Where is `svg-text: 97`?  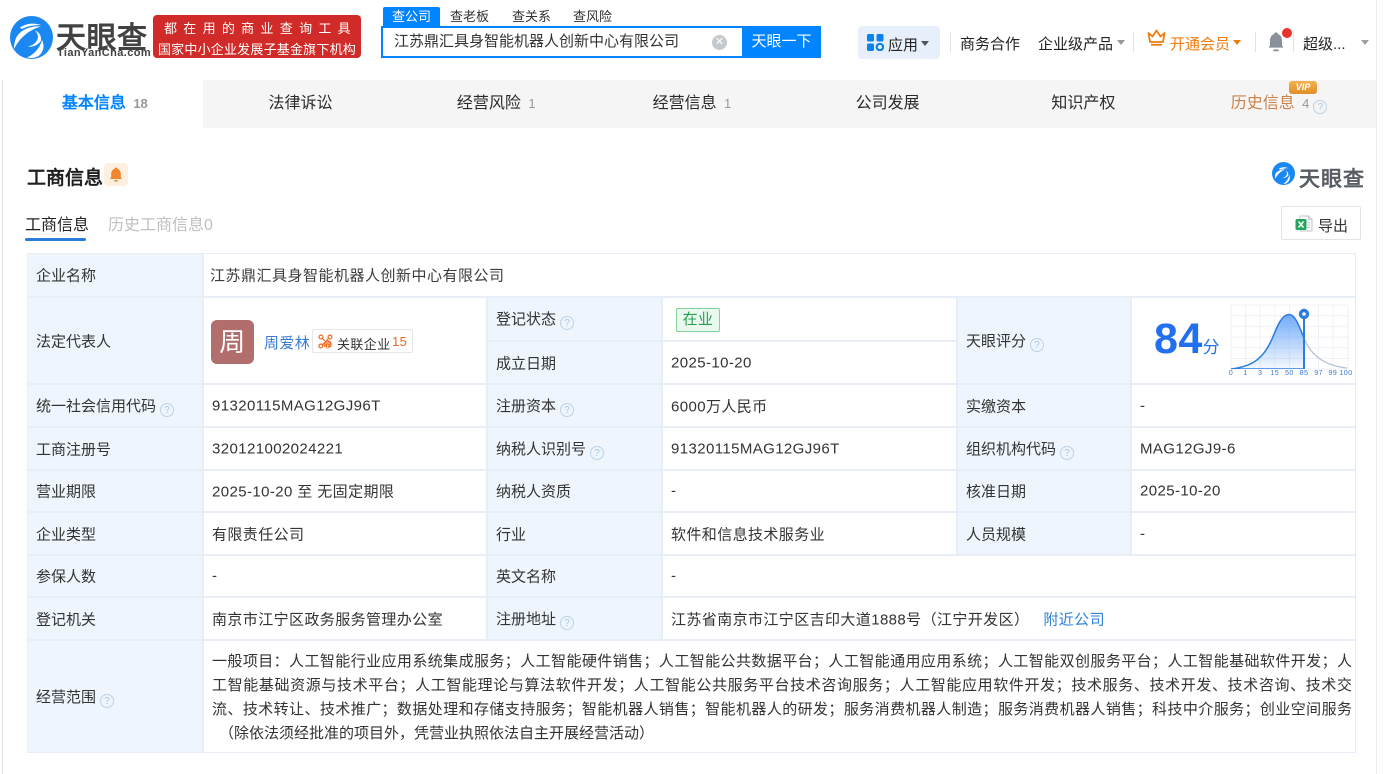
svg-text: 97 is located at coordinates (1318, 372).